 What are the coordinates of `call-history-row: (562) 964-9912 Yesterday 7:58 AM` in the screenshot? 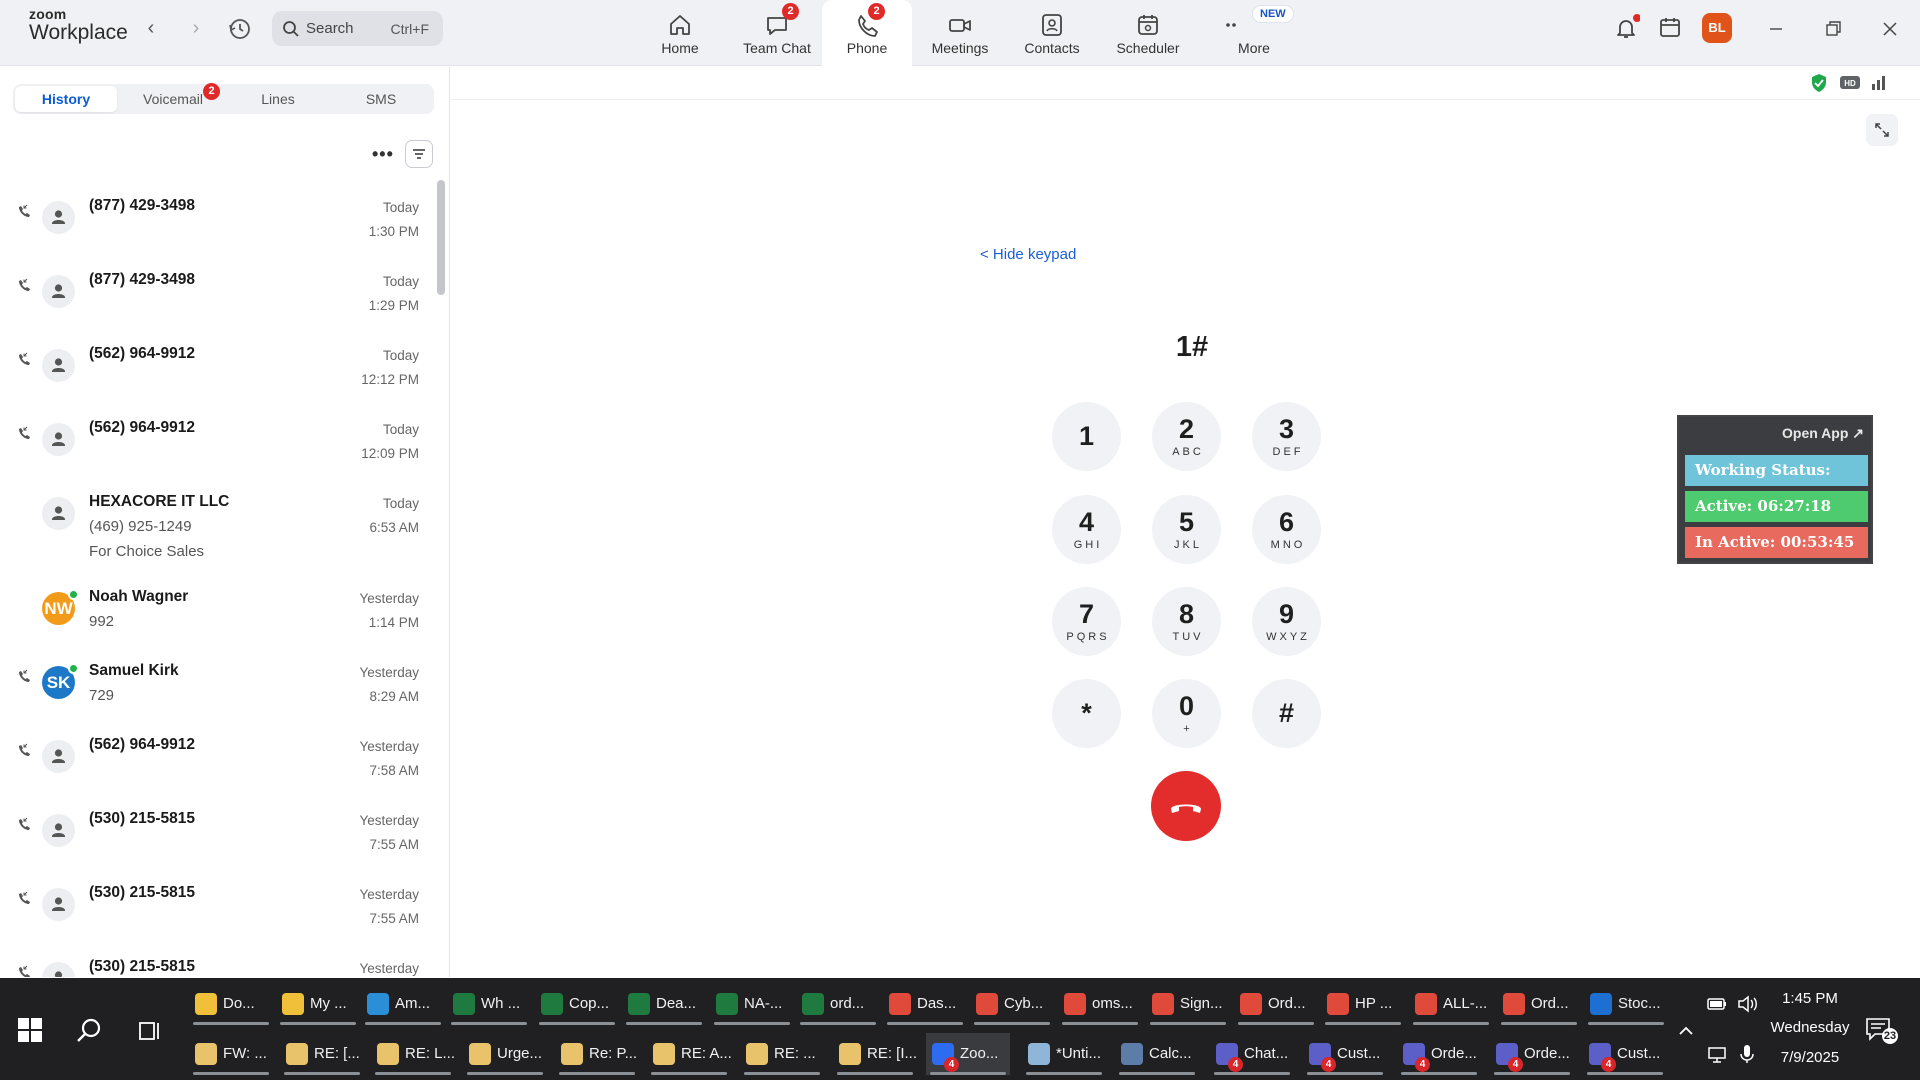 It's located at (215, 758).